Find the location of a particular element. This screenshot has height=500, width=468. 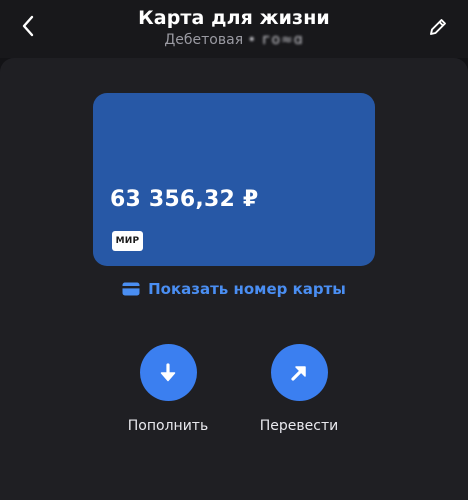

transfer-button: Перевести is located at coordinates (299, 389).